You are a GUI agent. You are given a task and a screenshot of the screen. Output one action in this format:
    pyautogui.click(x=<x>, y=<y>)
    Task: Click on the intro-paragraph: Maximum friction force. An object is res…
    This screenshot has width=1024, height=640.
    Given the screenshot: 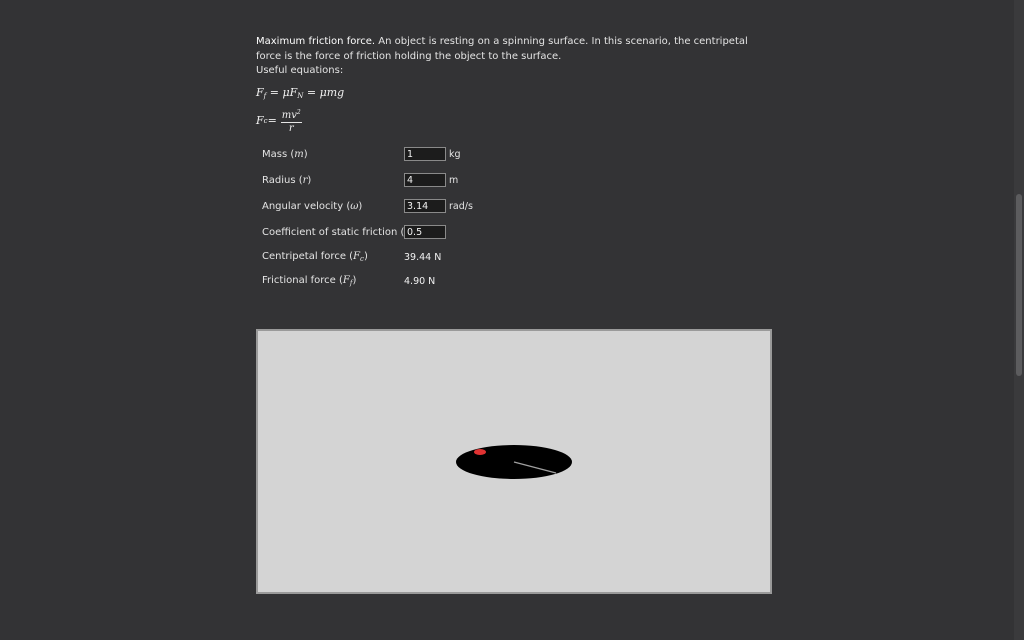 What is the action you would take?
    pyautogui.click(x=506, y=49)
    